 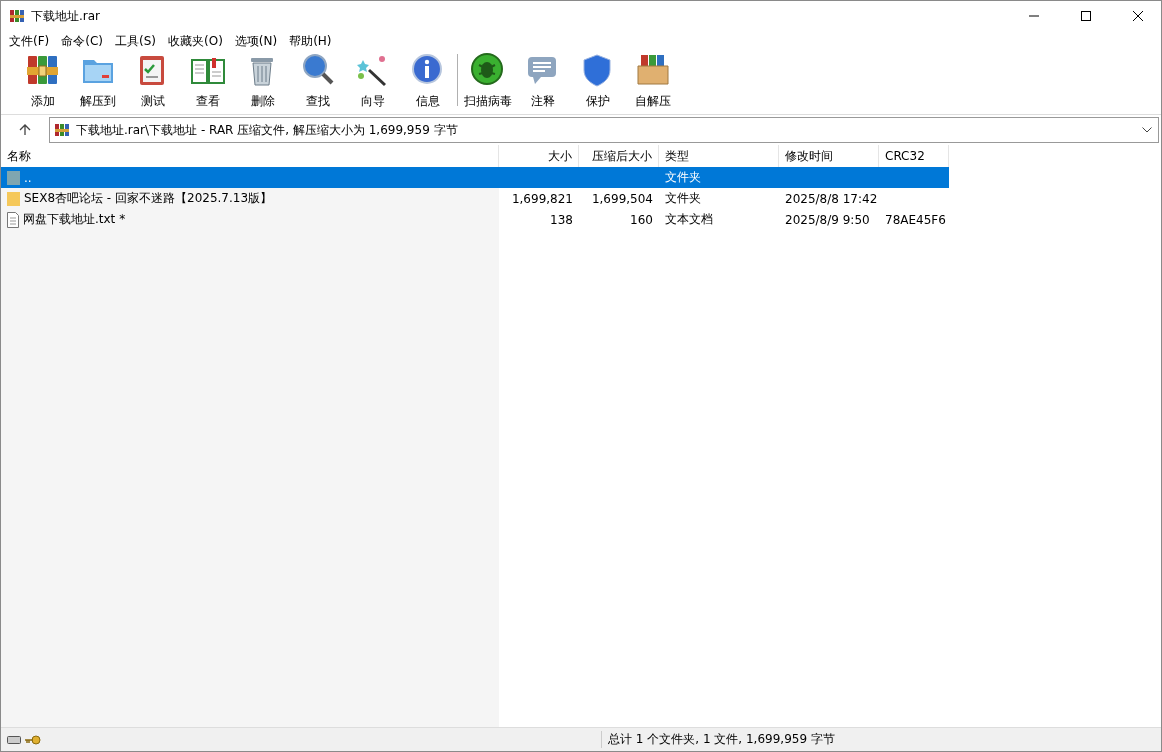 What do you see at coordinates (542, 81) in the screenshot?
I see `toolbar-button: 注释` at bounding box center [542, 81].